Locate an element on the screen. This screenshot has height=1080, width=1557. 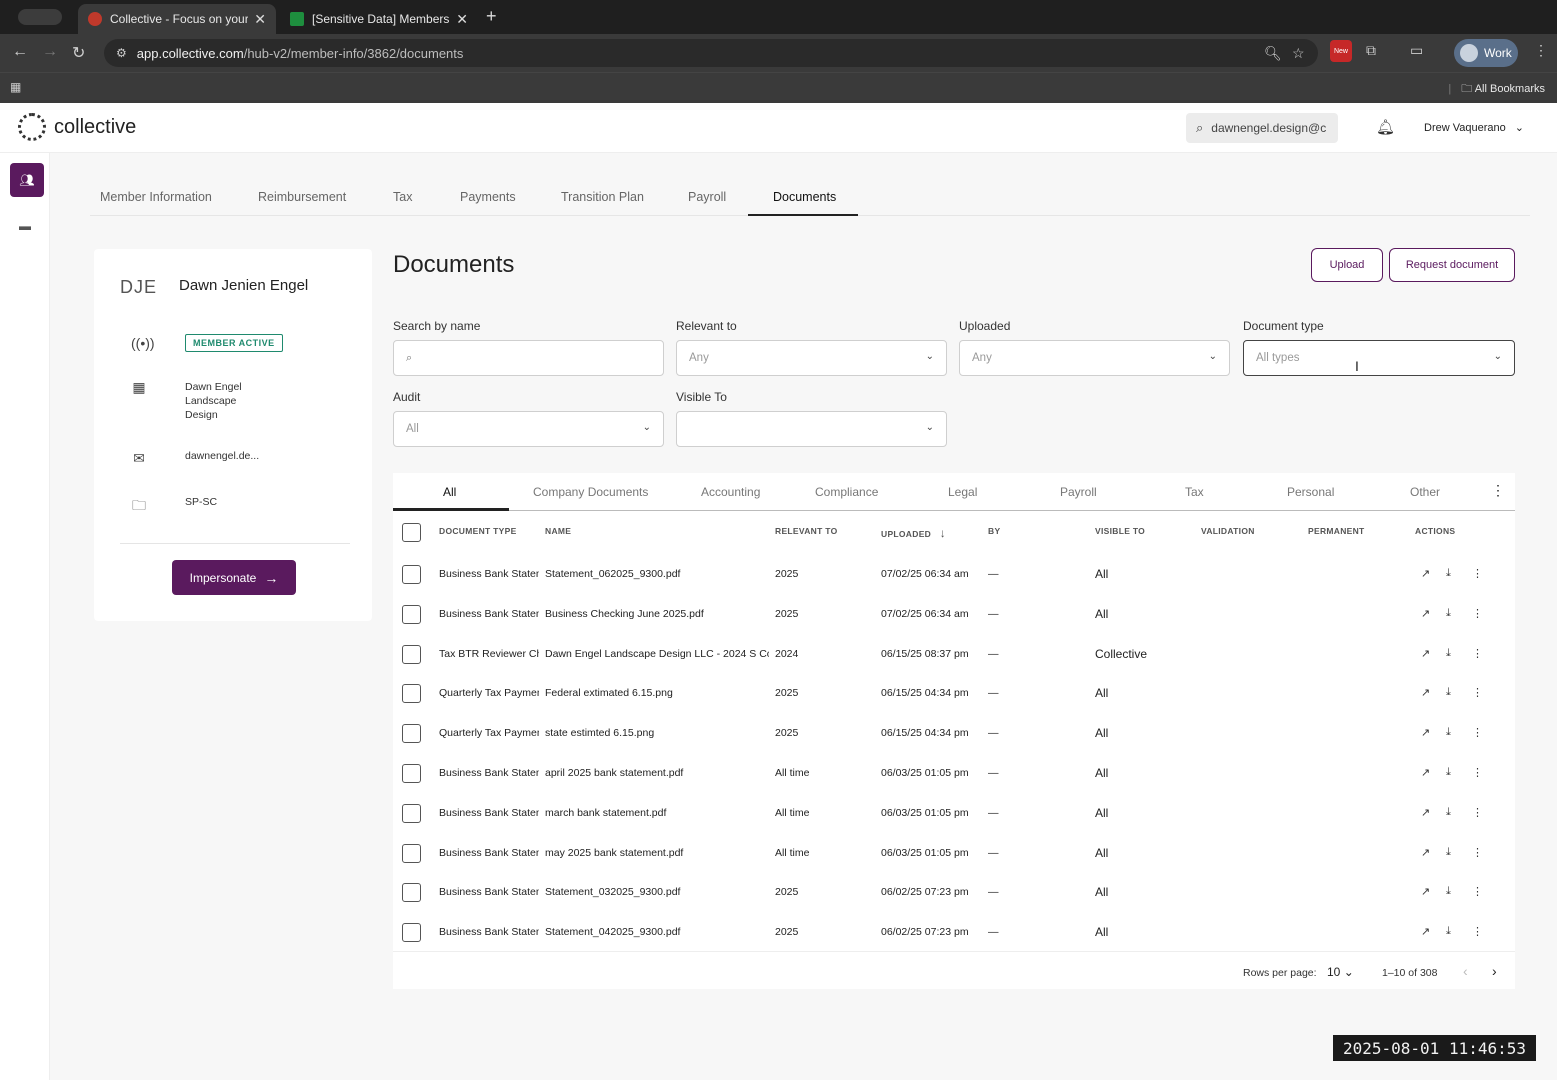
upload-button: Upload is located at coordinates (1347, 265).